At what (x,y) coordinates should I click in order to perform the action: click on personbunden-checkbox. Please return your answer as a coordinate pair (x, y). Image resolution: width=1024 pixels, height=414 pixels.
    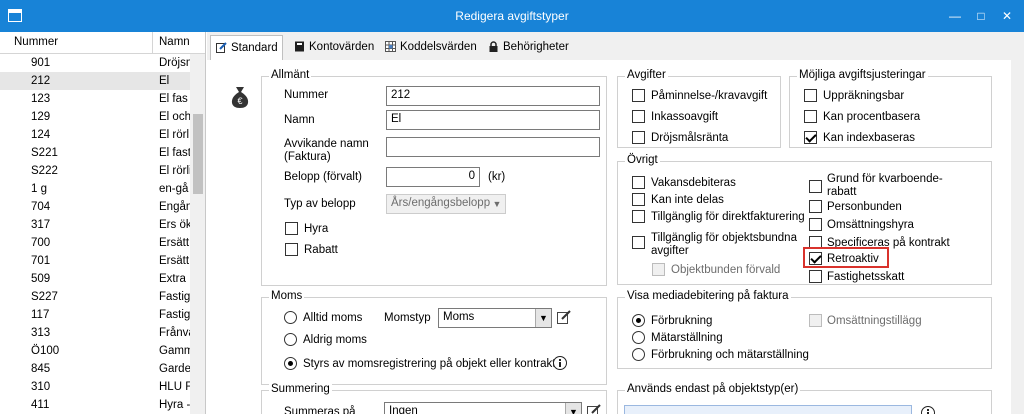
    Looking at the image, I should click on (815, 206).